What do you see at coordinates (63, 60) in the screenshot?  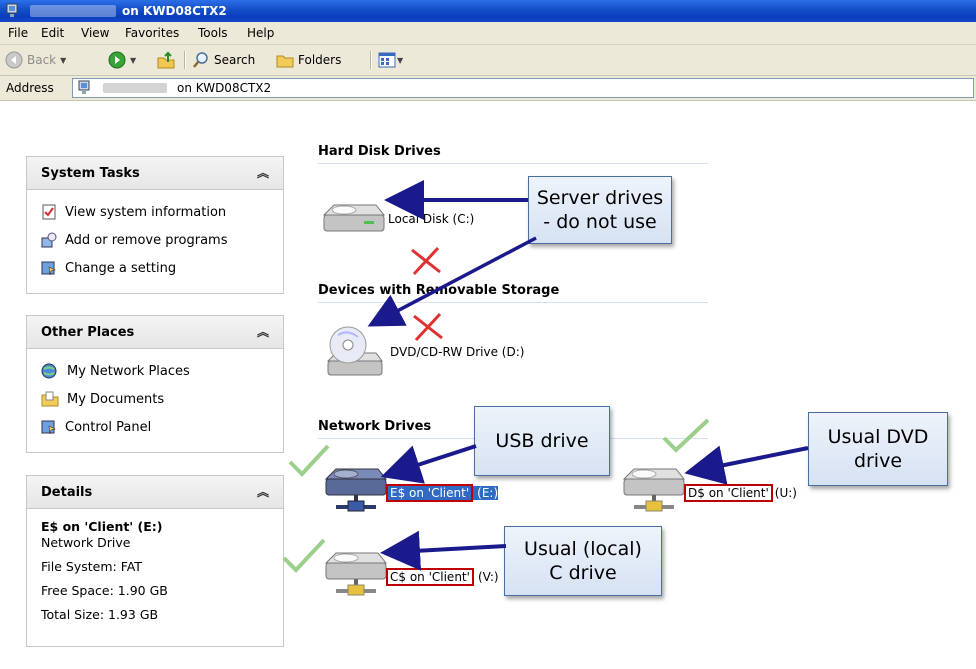 I see `back-dropdown-icon: ▼` at bounding box center [63, 60].